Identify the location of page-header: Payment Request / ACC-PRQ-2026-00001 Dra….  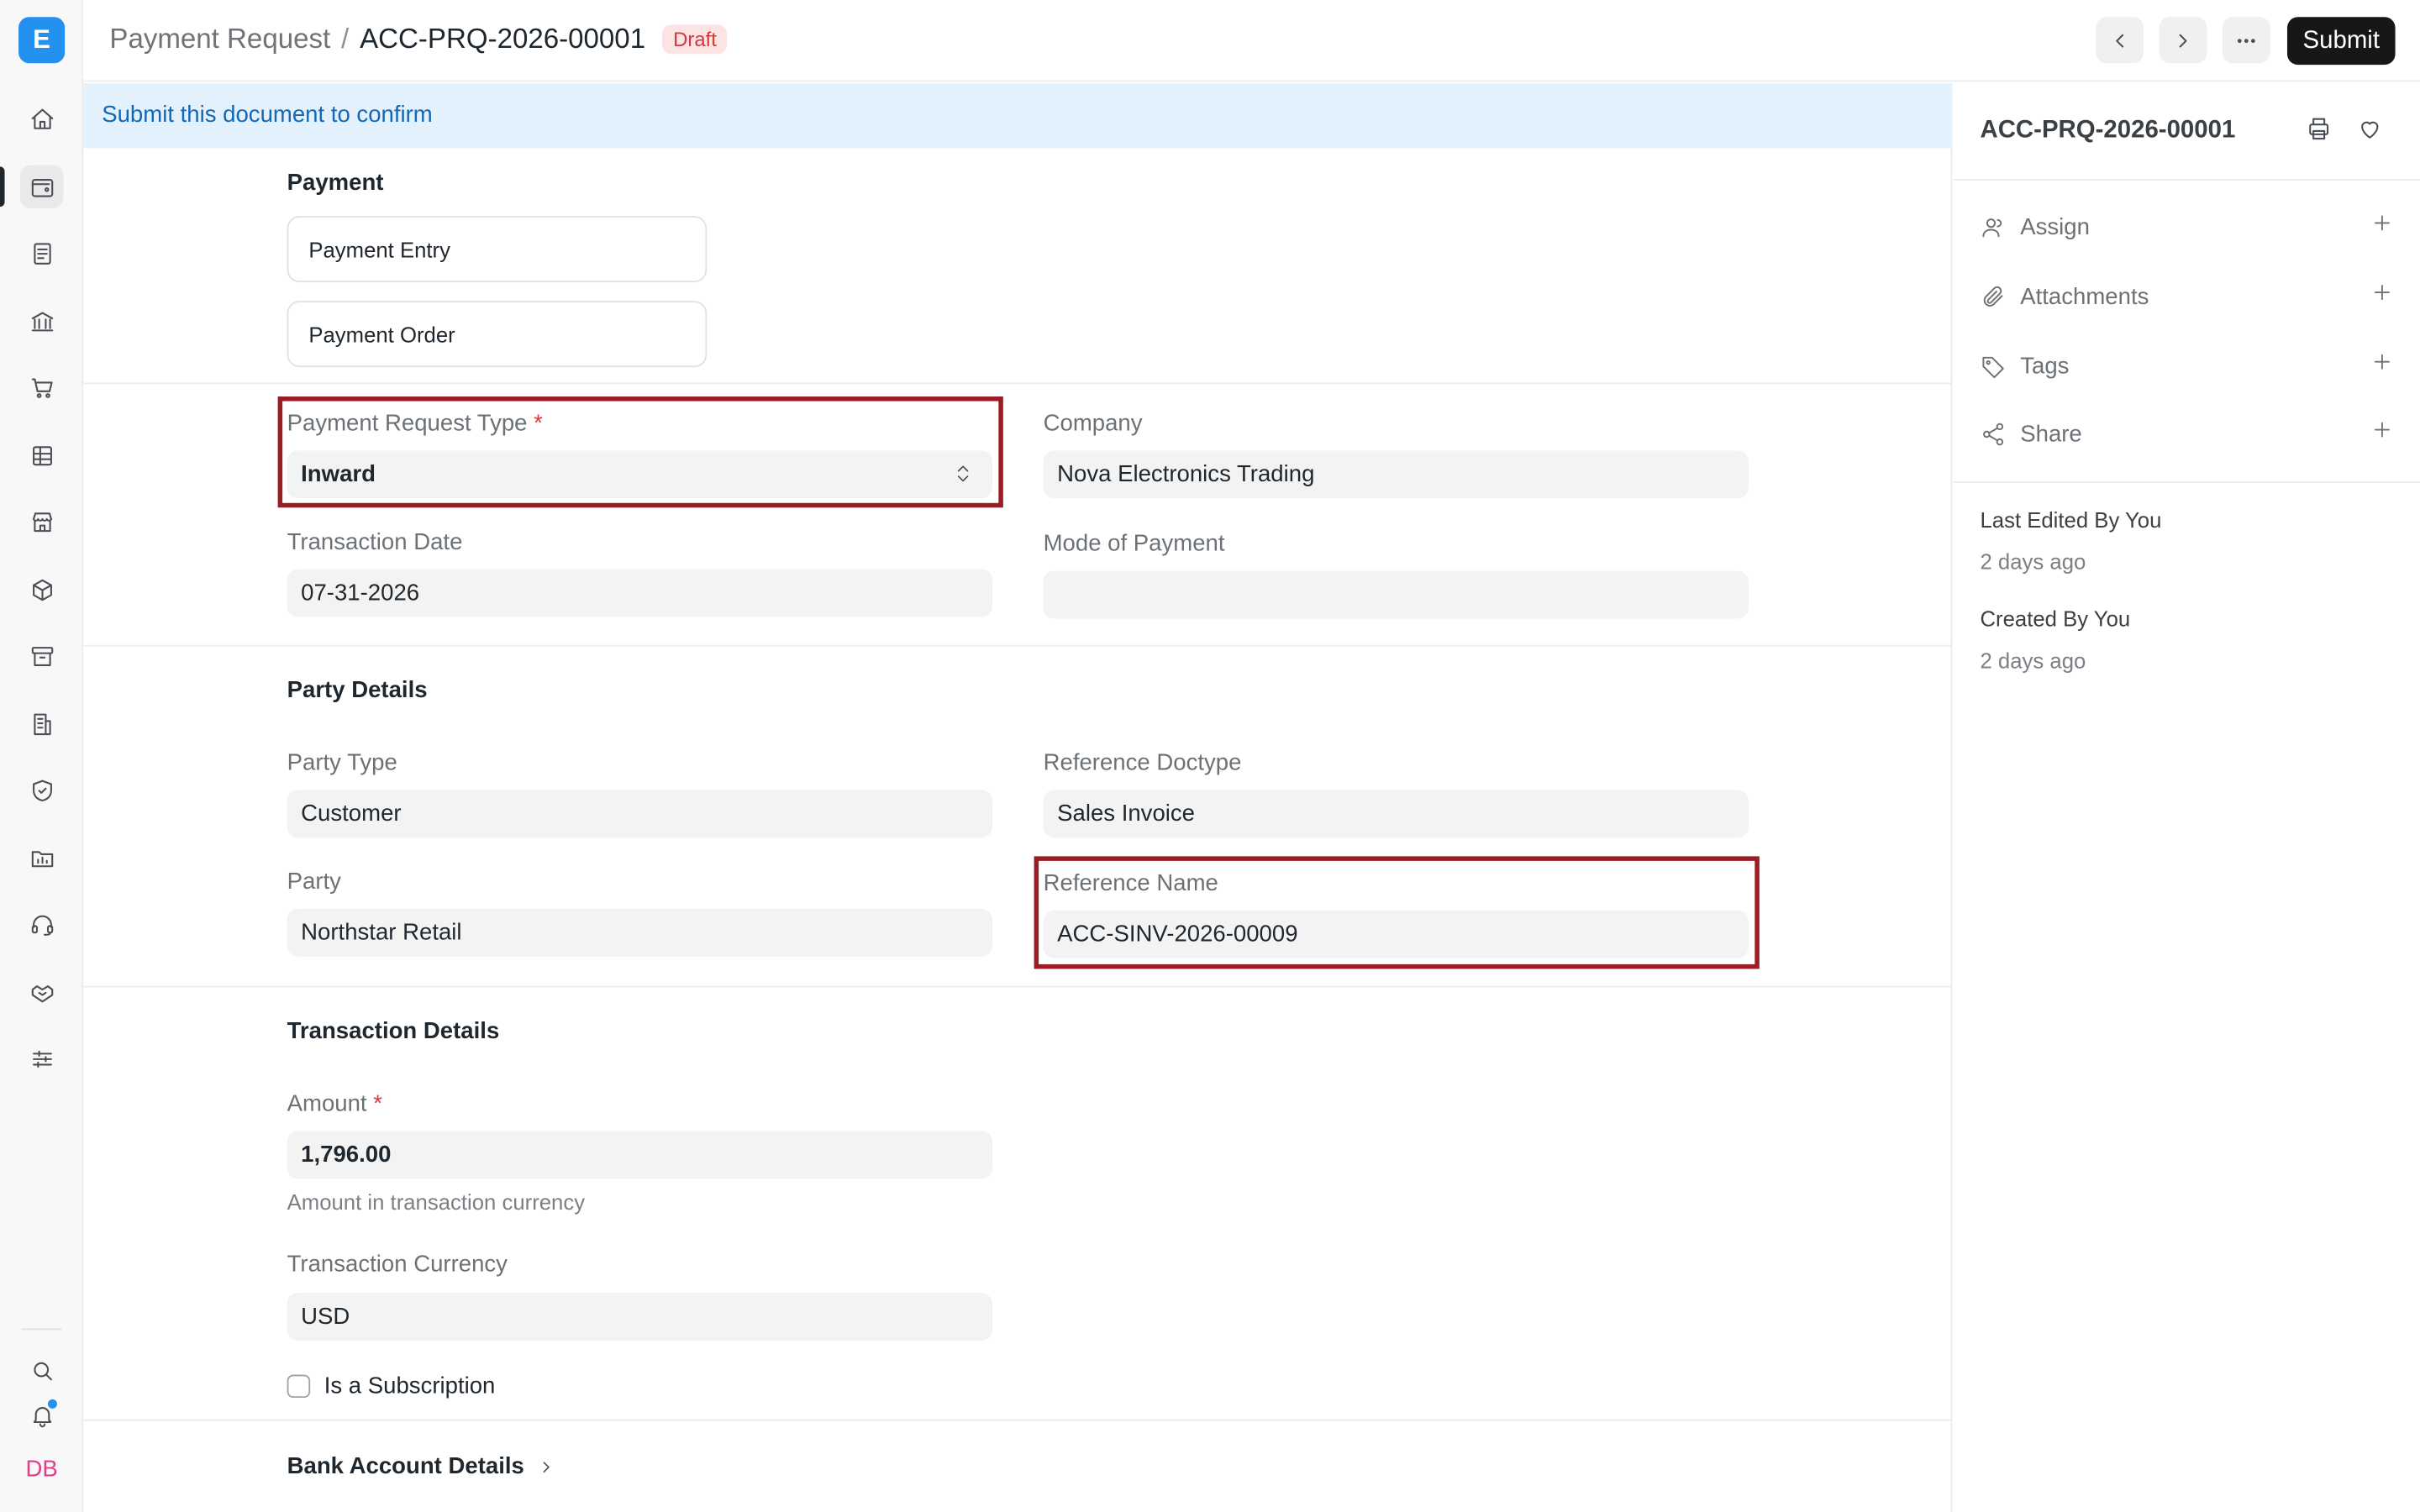
(1252, 41).